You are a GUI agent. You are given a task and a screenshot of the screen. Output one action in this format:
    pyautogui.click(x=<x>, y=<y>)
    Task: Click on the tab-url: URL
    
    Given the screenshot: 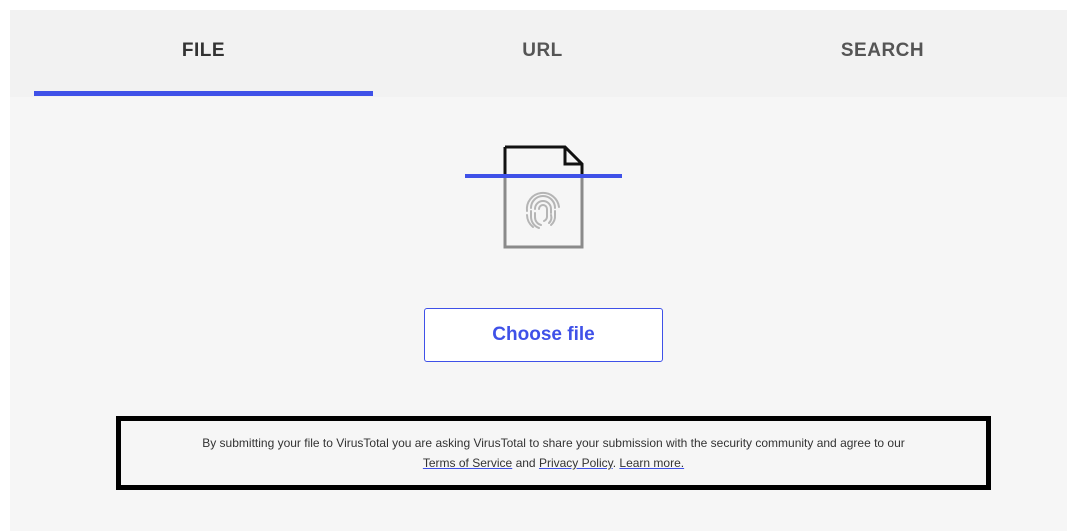 What is the action you would take?
    pyautogui.click(x=542, y=53)
    